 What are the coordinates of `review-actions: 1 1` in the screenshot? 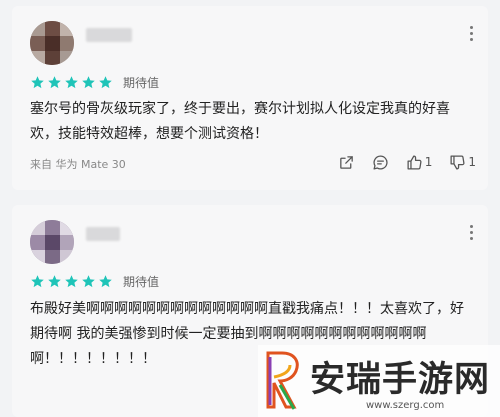 It's located at (398, 162).